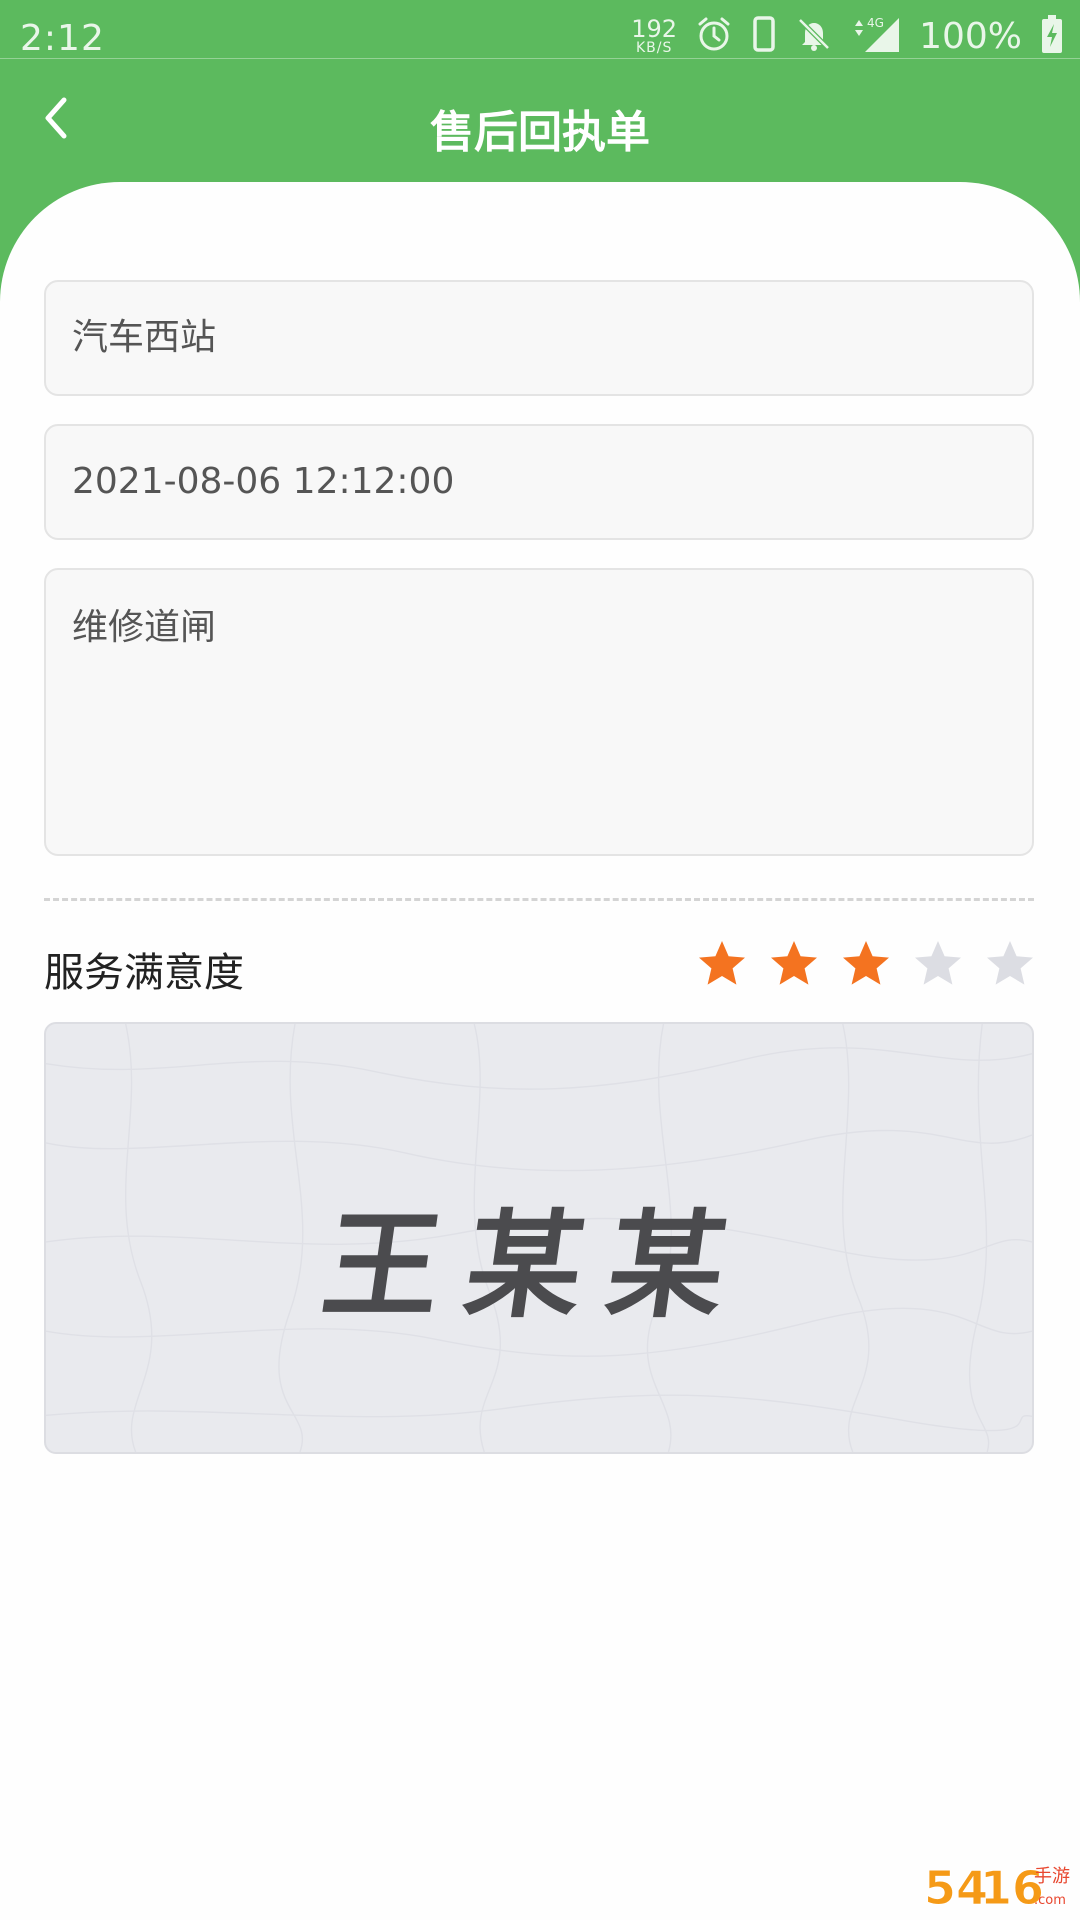  I want to click on svg-text: .com, so click(1050, 1900).